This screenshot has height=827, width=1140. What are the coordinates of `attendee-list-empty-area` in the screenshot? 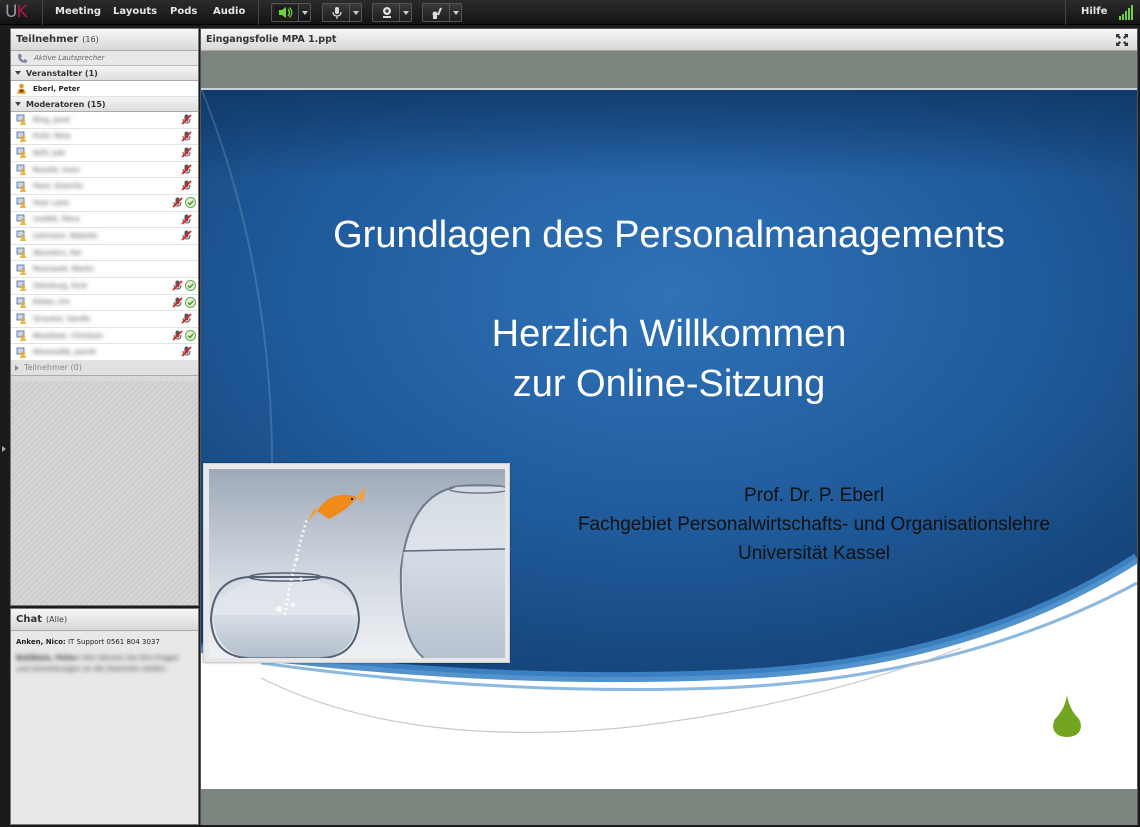 It's located at (104, 493).